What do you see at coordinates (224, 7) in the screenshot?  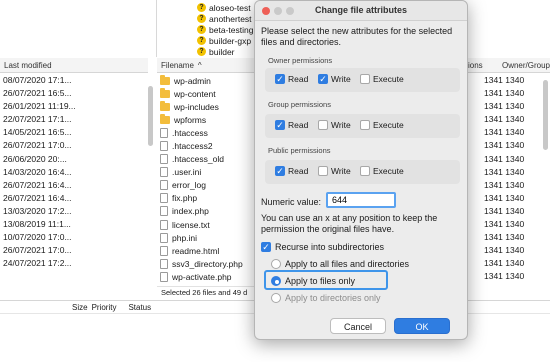 I see `tree-item: ? aloseo-test` at bounding box center [224, 7].